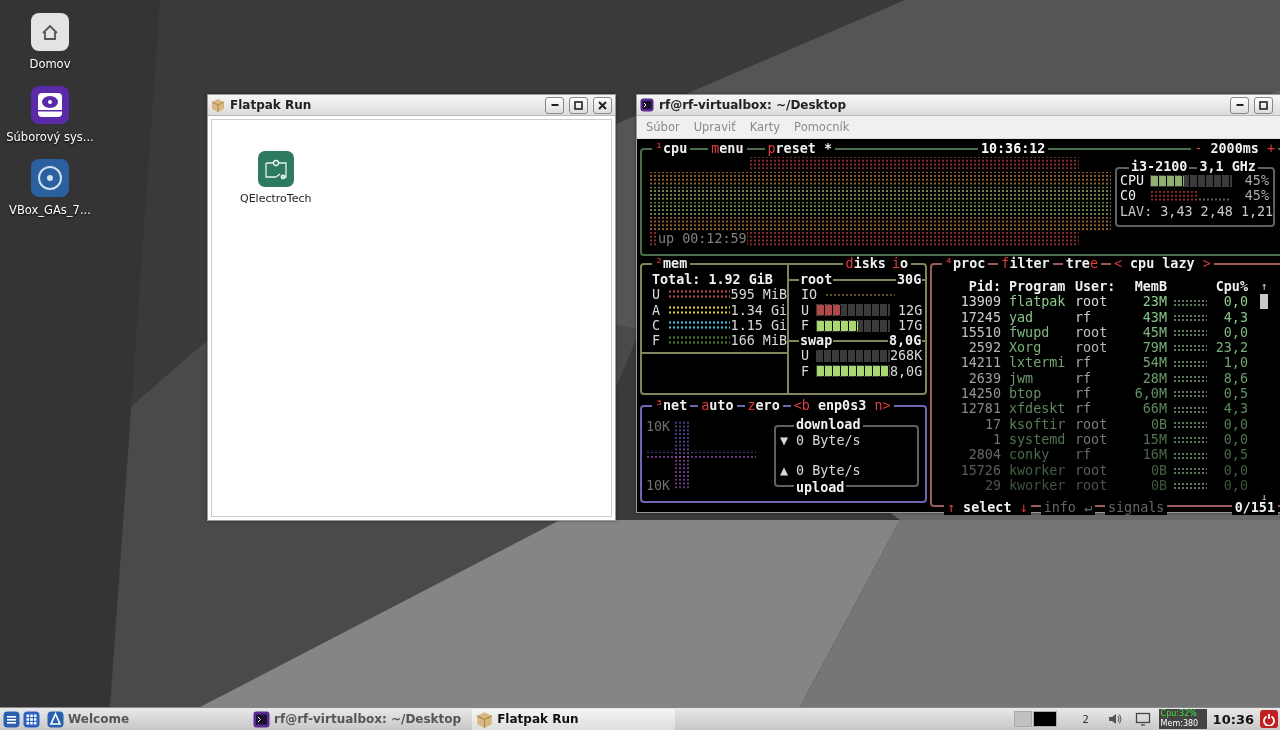  What do you see at coordinates (713, 280) in the screenshot?
I see `memory-total: Total: 1.92 GiB` at bounding box center [713, 280].